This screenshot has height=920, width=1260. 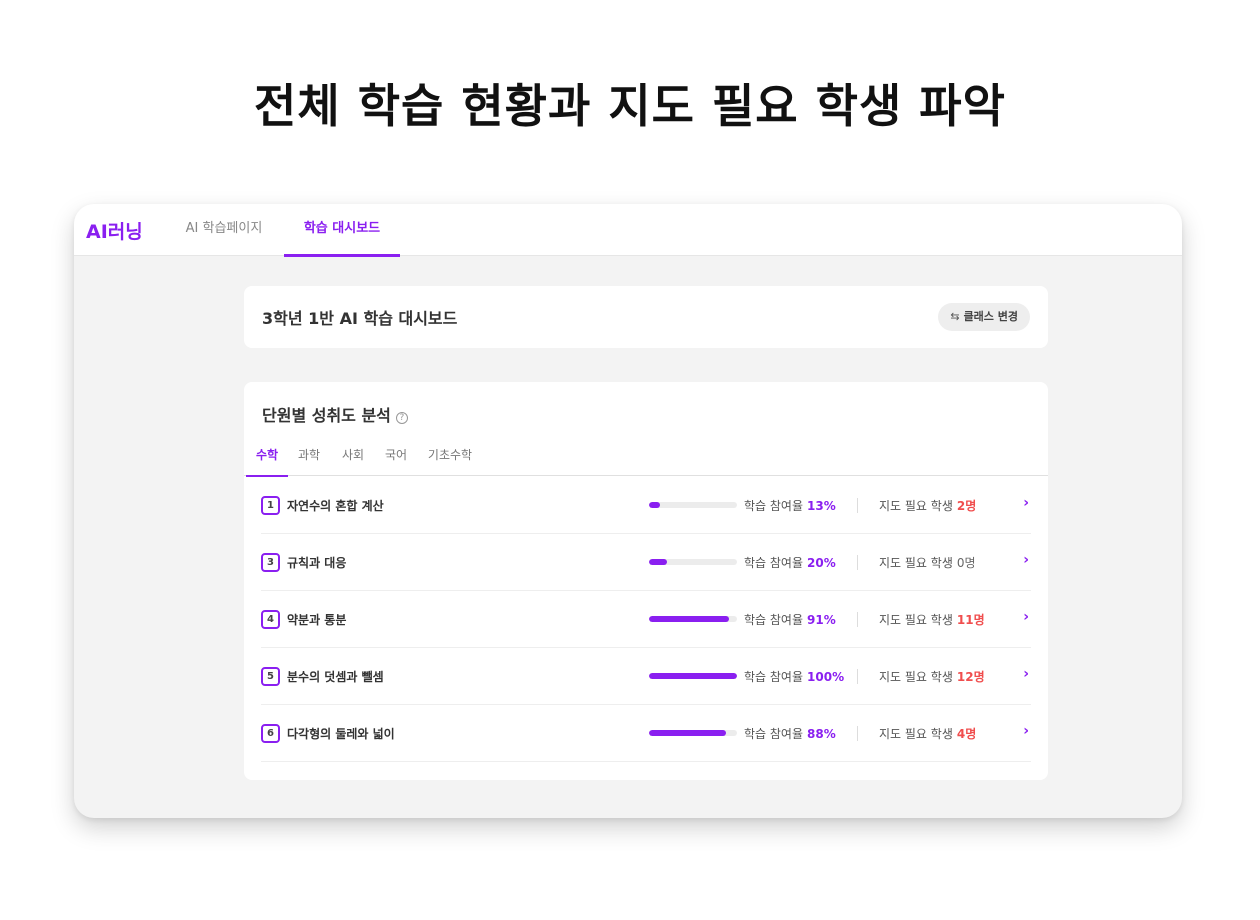 I want to click on class-change-button: ⇆ 클래스 변경, so click(x=984, y=317).